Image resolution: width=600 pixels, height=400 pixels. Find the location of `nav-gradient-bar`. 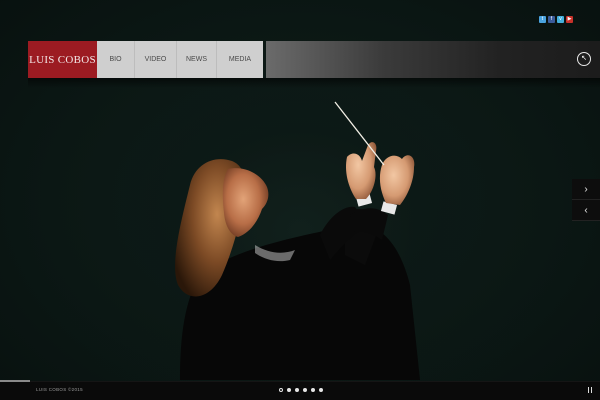

nav-gradient-bar is located at coordinates (433, 59).